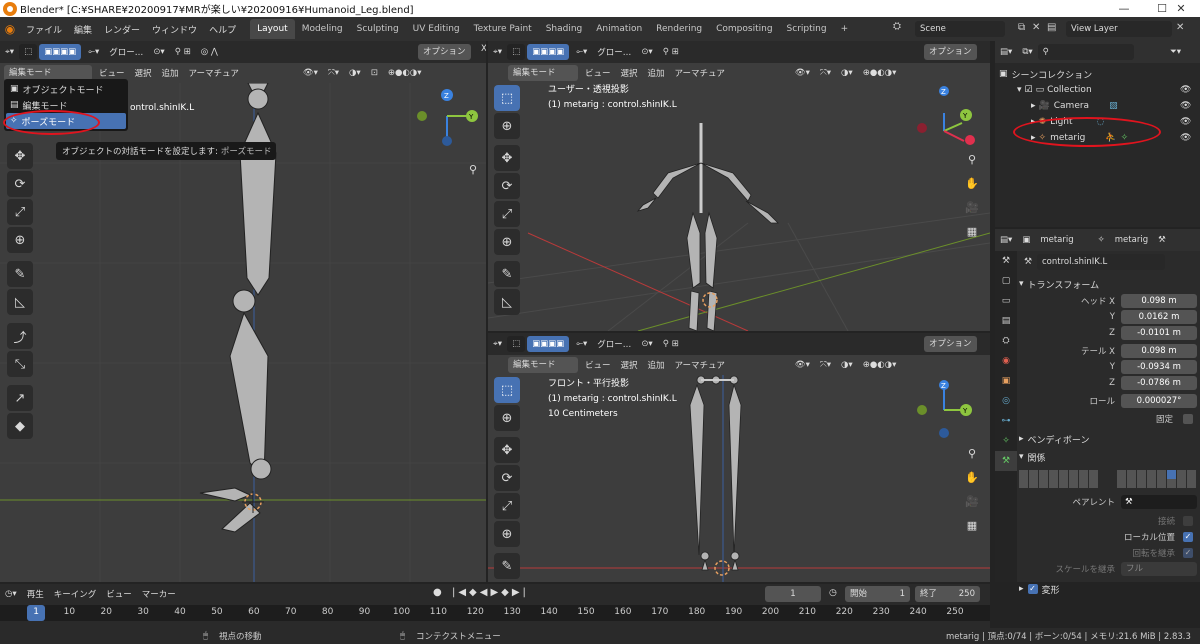  What do you see at coordinates (1108, 284) in the screenshot?
I see `panel-transform-header: ▾ トランスフォーム` at bounding box center [1108, 284].